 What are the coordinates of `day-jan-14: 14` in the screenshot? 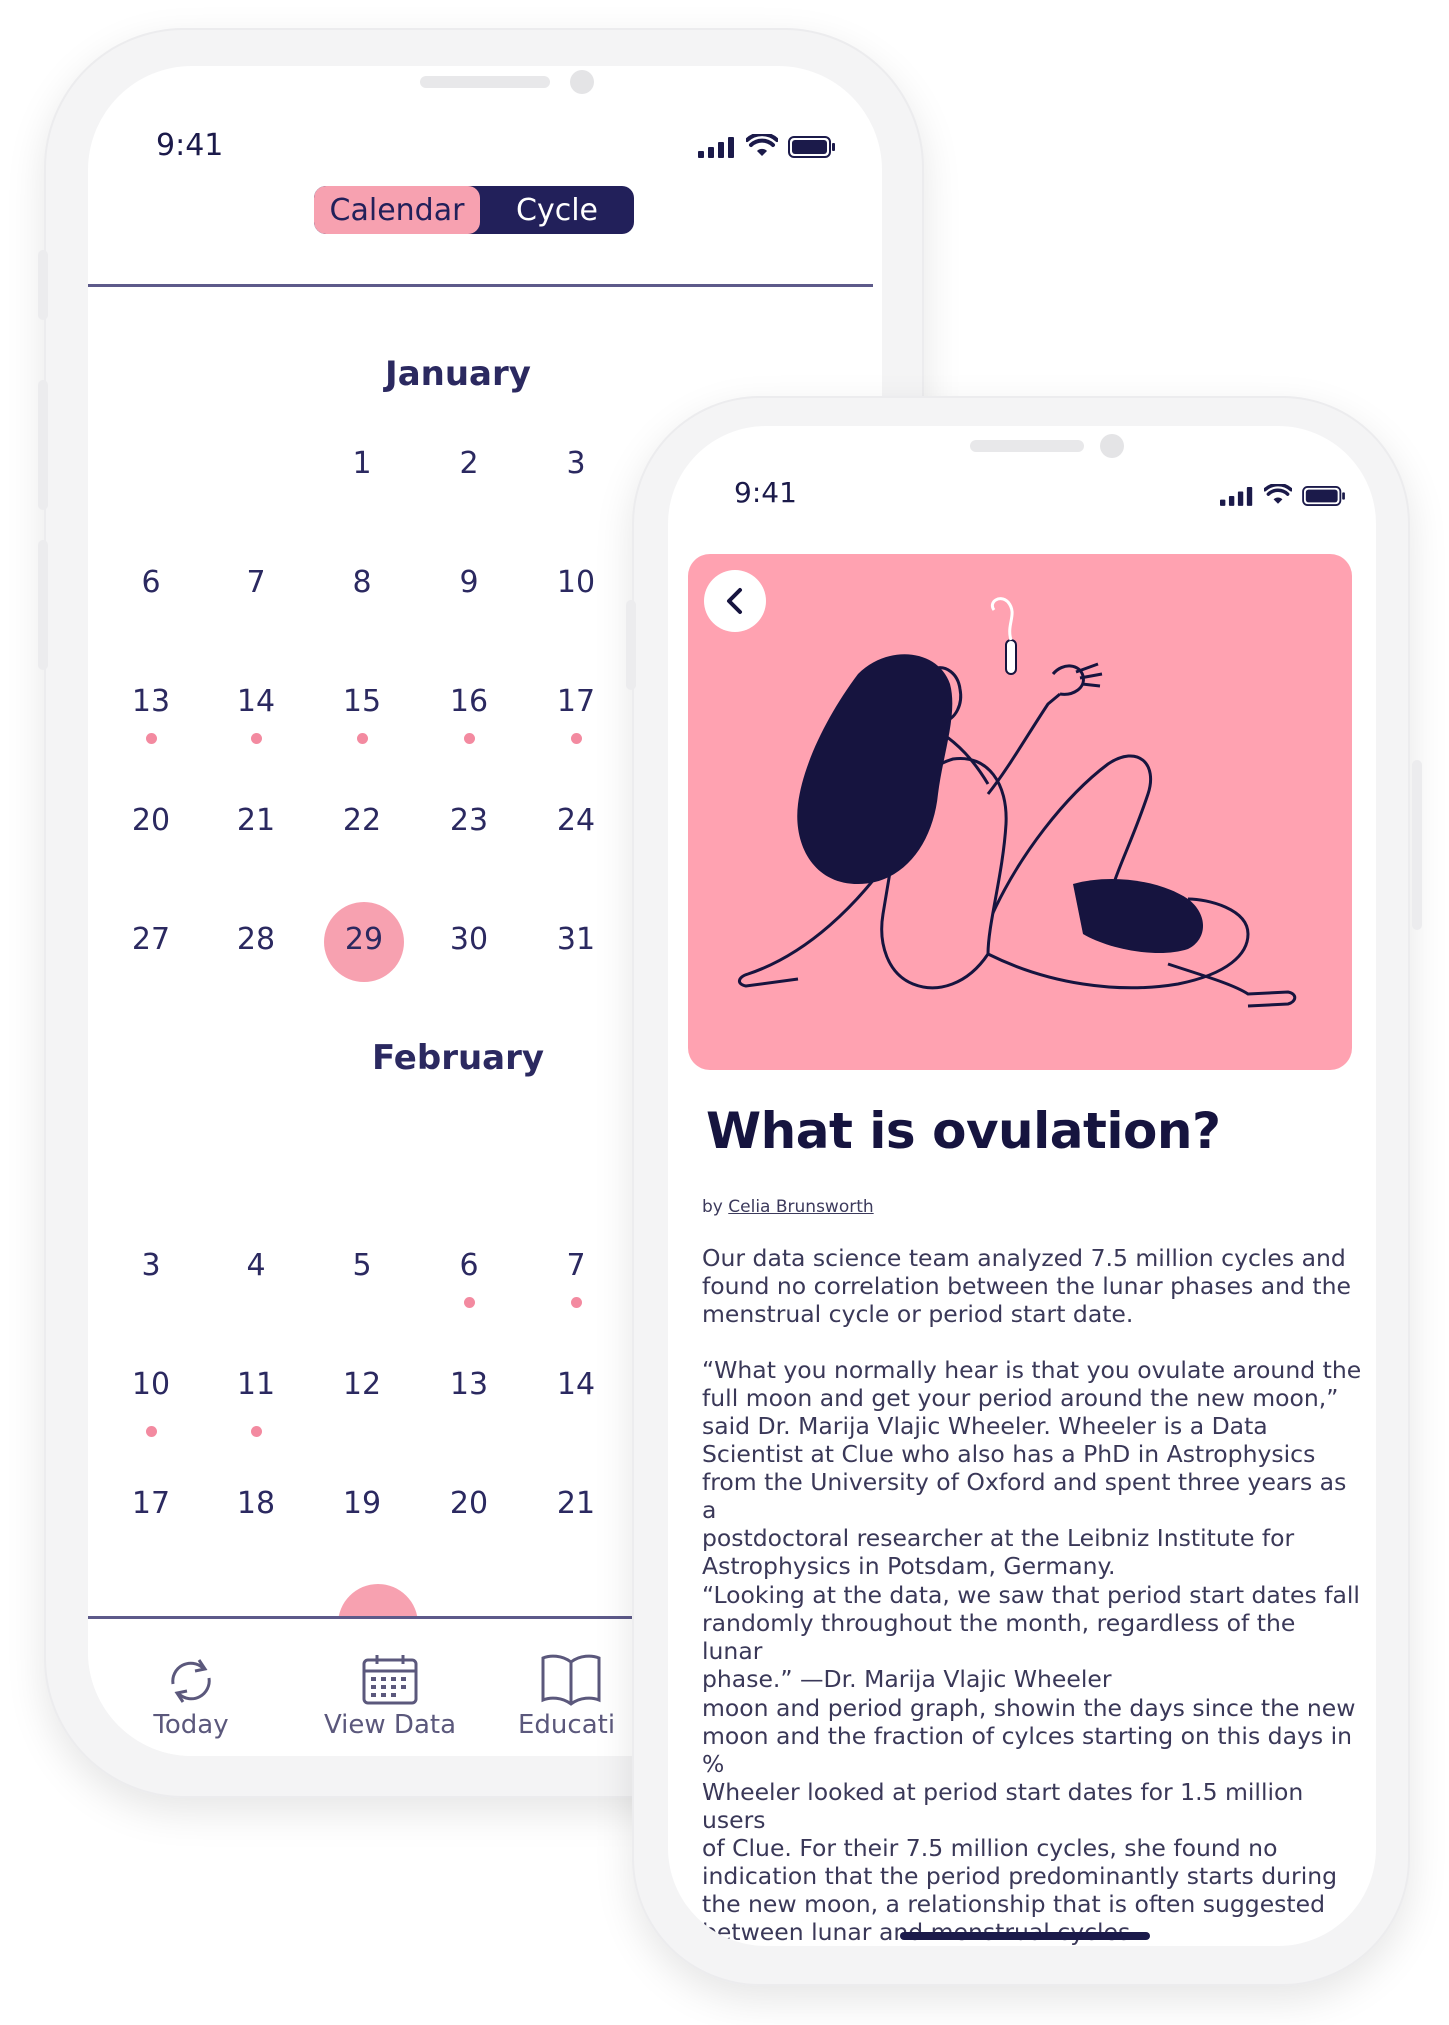 It's located at (256, 701).